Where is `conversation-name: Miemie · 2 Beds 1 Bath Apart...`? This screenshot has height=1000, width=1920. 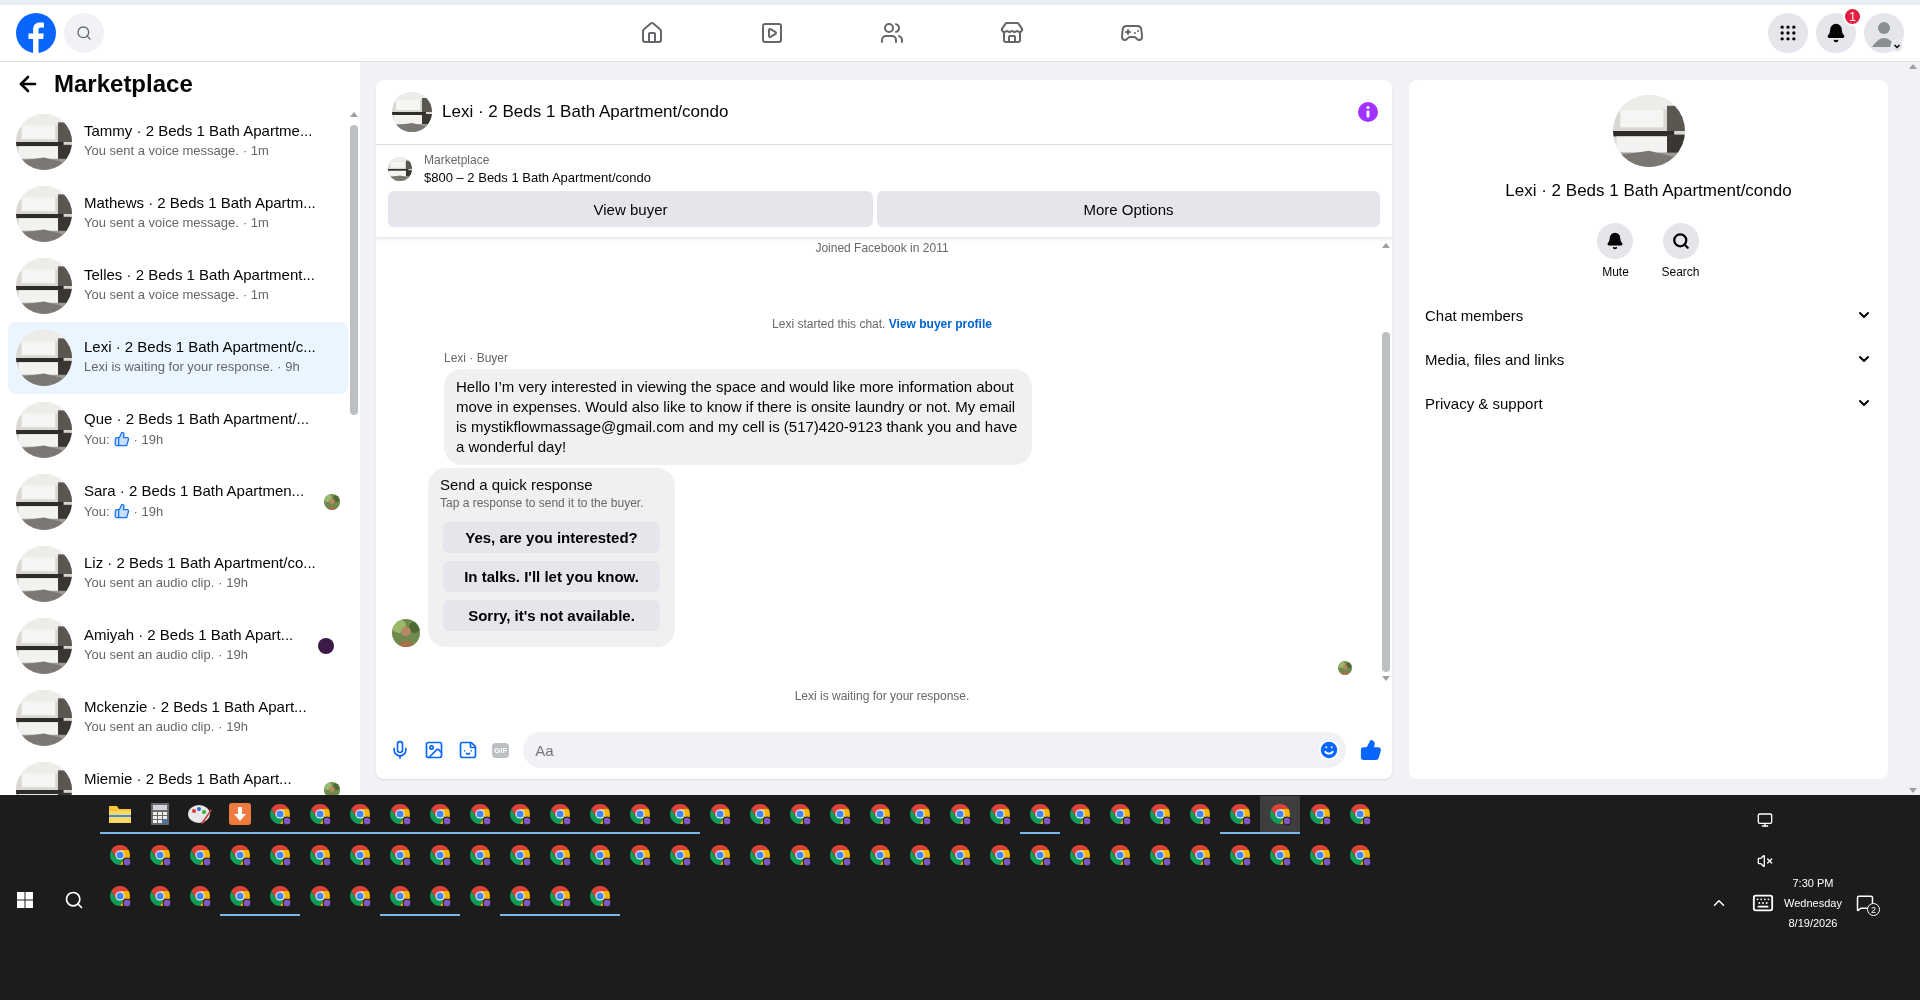 conversation-name: Miemie · 2 Beds 1 Bath Apart... is located at coordinates (188, 778).